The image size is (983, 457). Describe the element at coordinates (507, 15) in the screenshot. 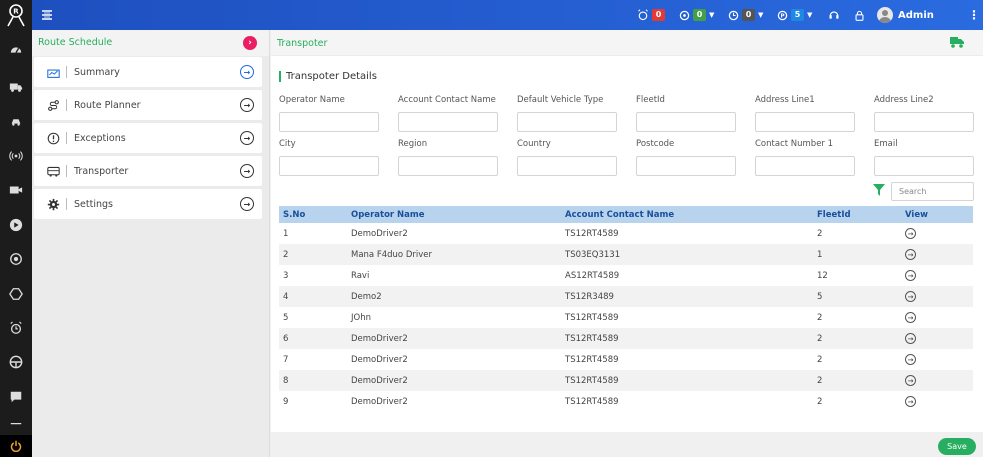

I see `top-bar: 0 0 ▼ 0 ▼ P 5 ▼ Admin ⋮` at that location.